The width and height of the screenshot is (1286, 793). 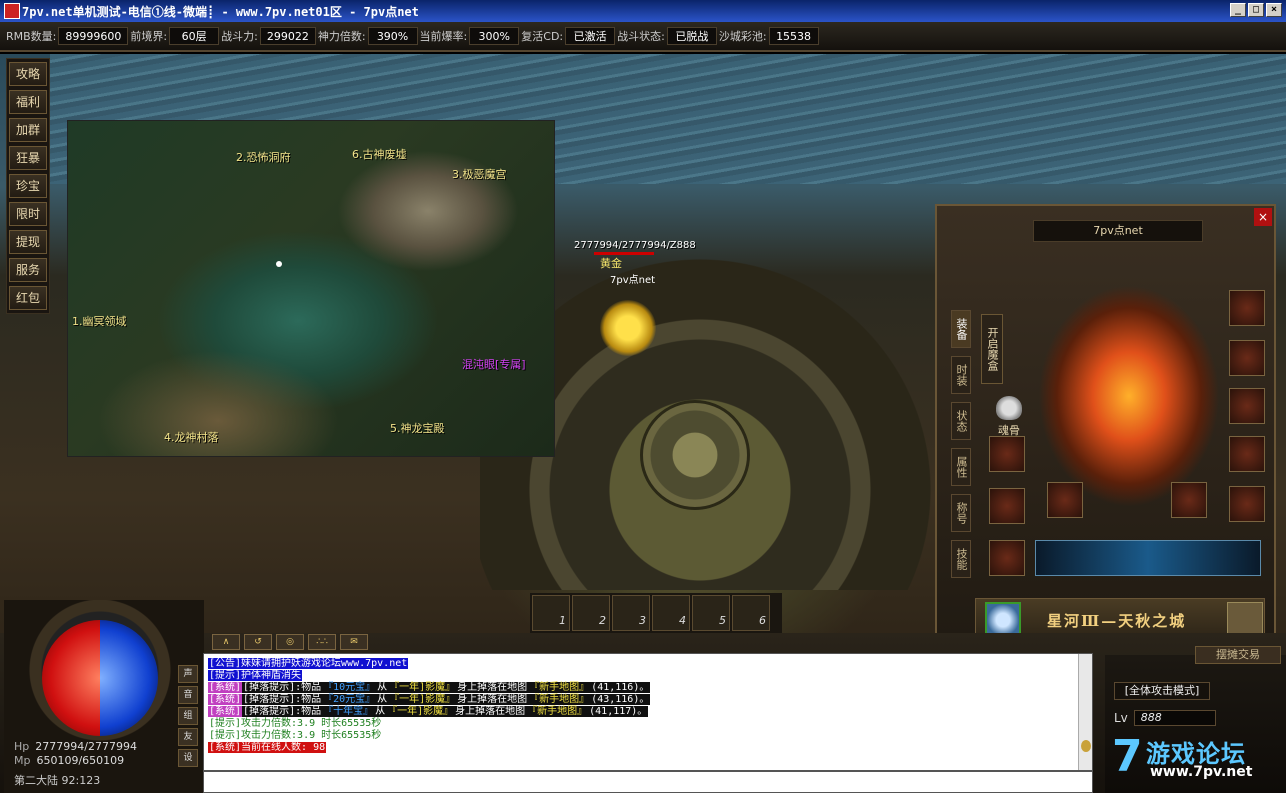 What do you see at coordinates (28, 158) in the screenshot?
I see `menu-rage-button: 狂暴` at bounding box center [28, 158].